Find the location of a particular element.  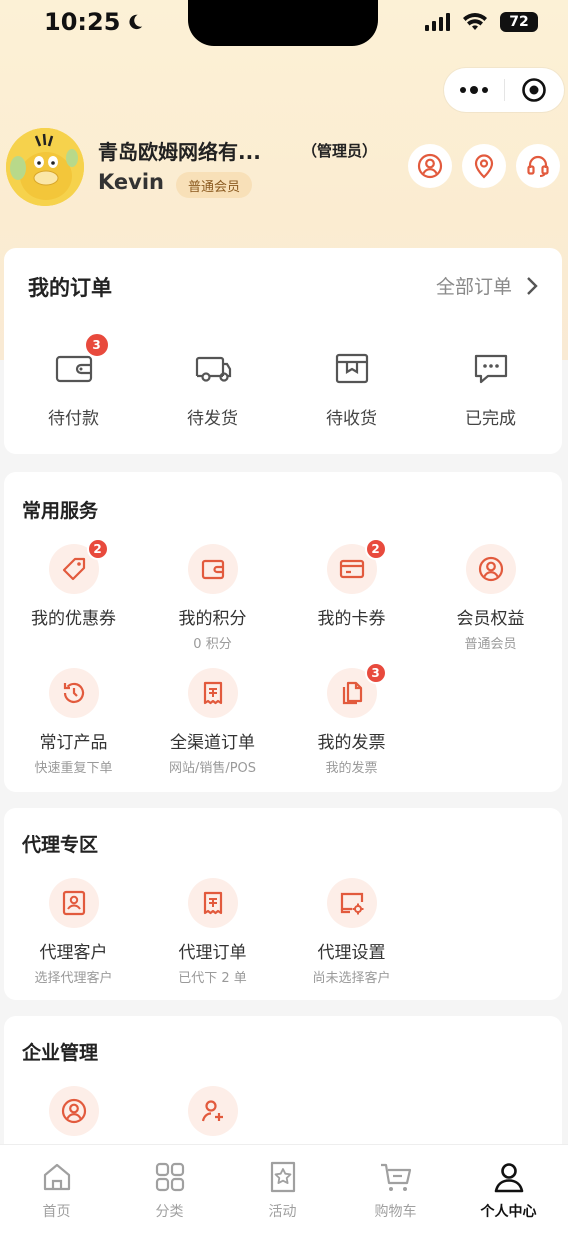

service-member-benefits: 会员权益 普通会员 is located at coordinates (490, 598).